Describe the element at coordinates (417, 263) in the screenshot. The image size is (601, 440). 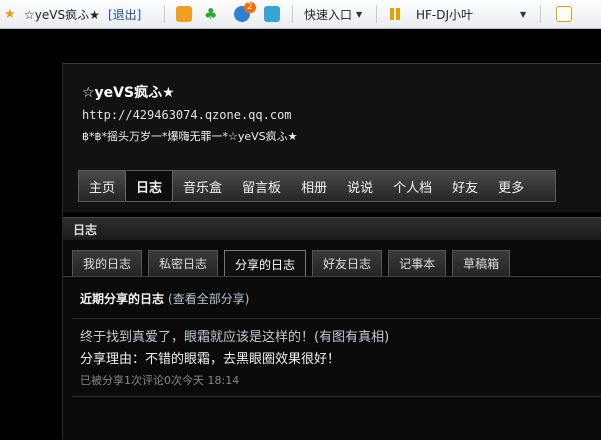
I see `tab-notepad: 记事本` at that location.